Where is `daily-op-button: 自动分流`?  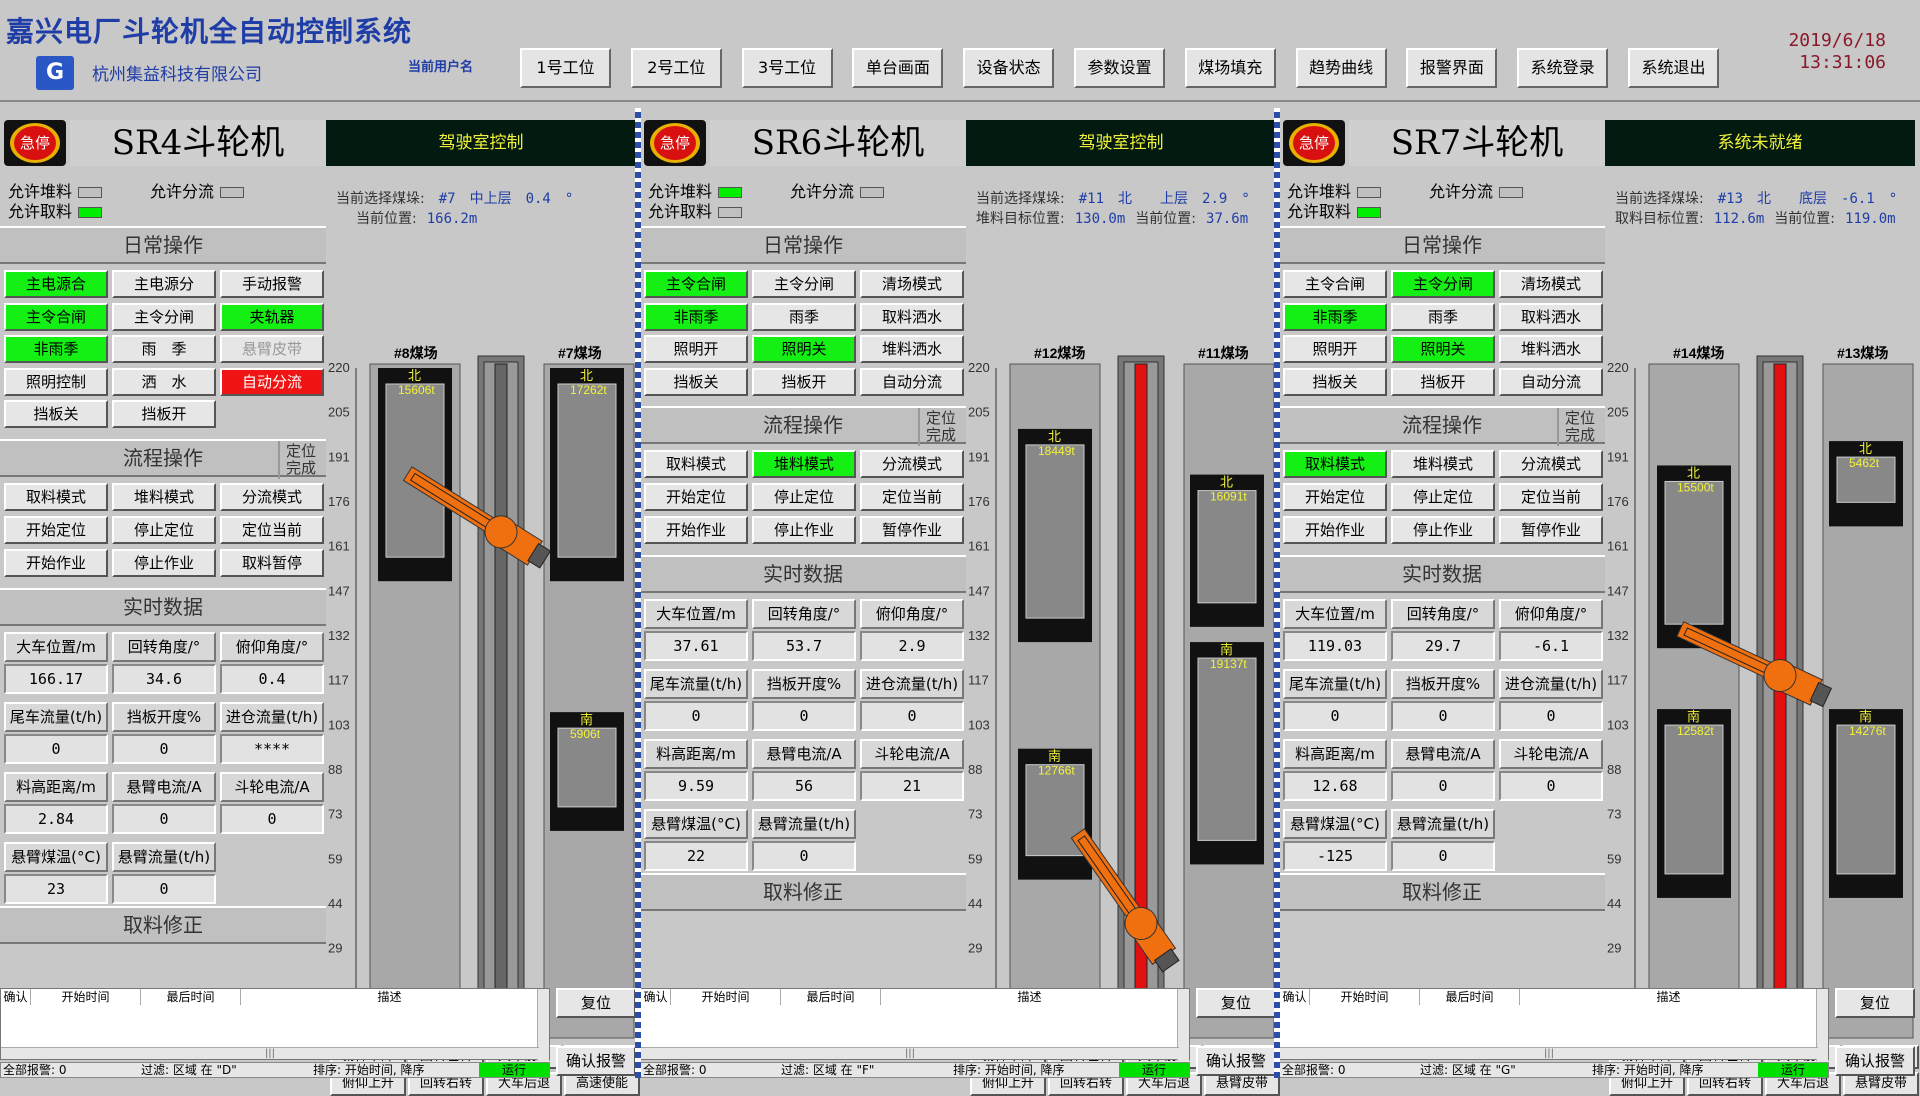
daily-op-button: 自动分流 is located at coordinates (272, 381).